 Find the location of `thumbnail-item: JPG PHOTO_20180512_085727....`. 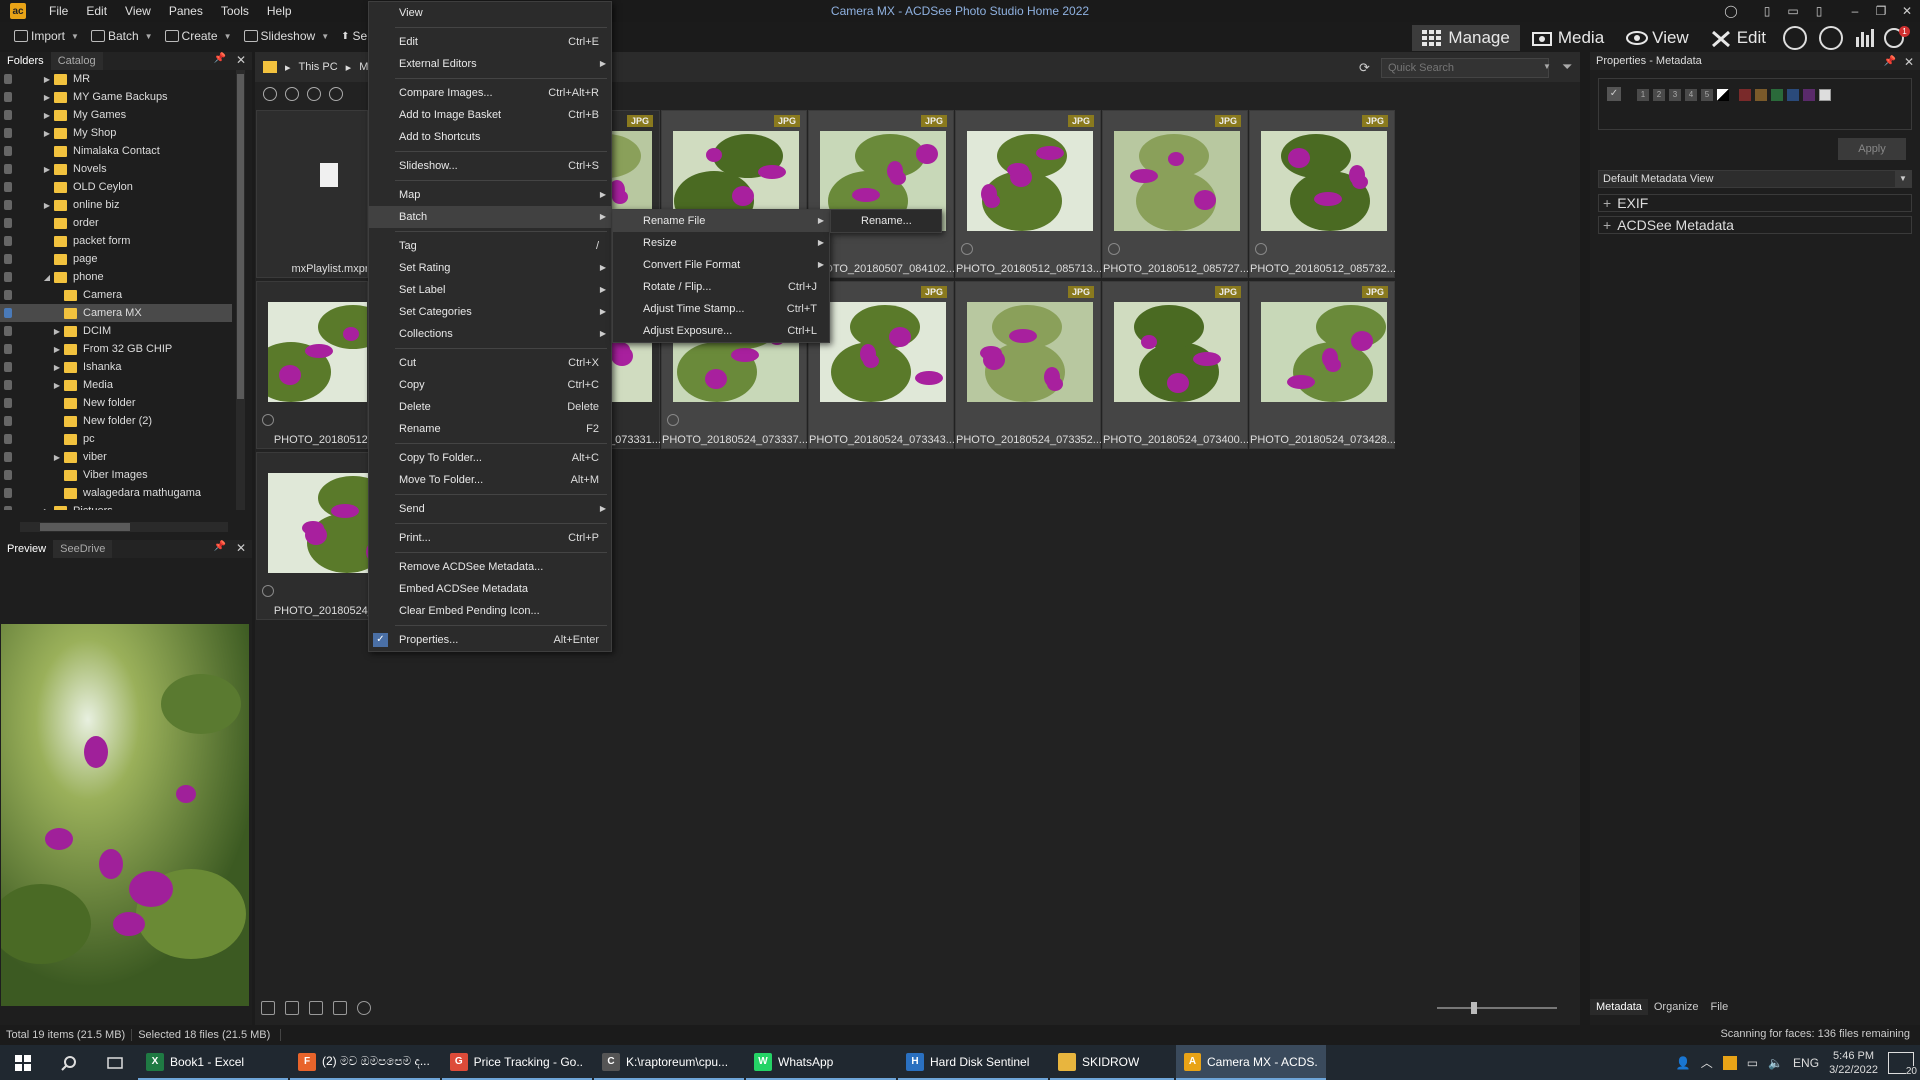

thumbnail-item: JPG PHOTO_20180512_085727.... is located at coordinates (1175, 194).